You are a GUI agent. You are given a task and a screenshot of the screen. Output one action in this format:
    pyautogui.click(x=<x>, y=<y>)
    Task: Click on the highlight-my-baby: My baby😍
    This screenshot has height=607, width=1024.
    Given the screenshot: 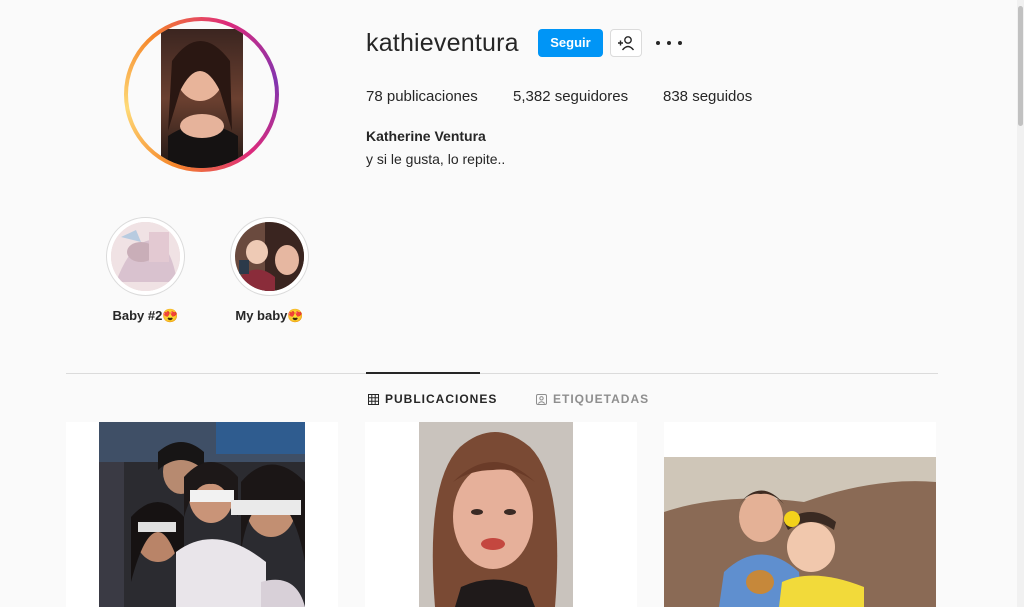 What is the action you would take?
    pyautogui.click(x=269, y=270)
    